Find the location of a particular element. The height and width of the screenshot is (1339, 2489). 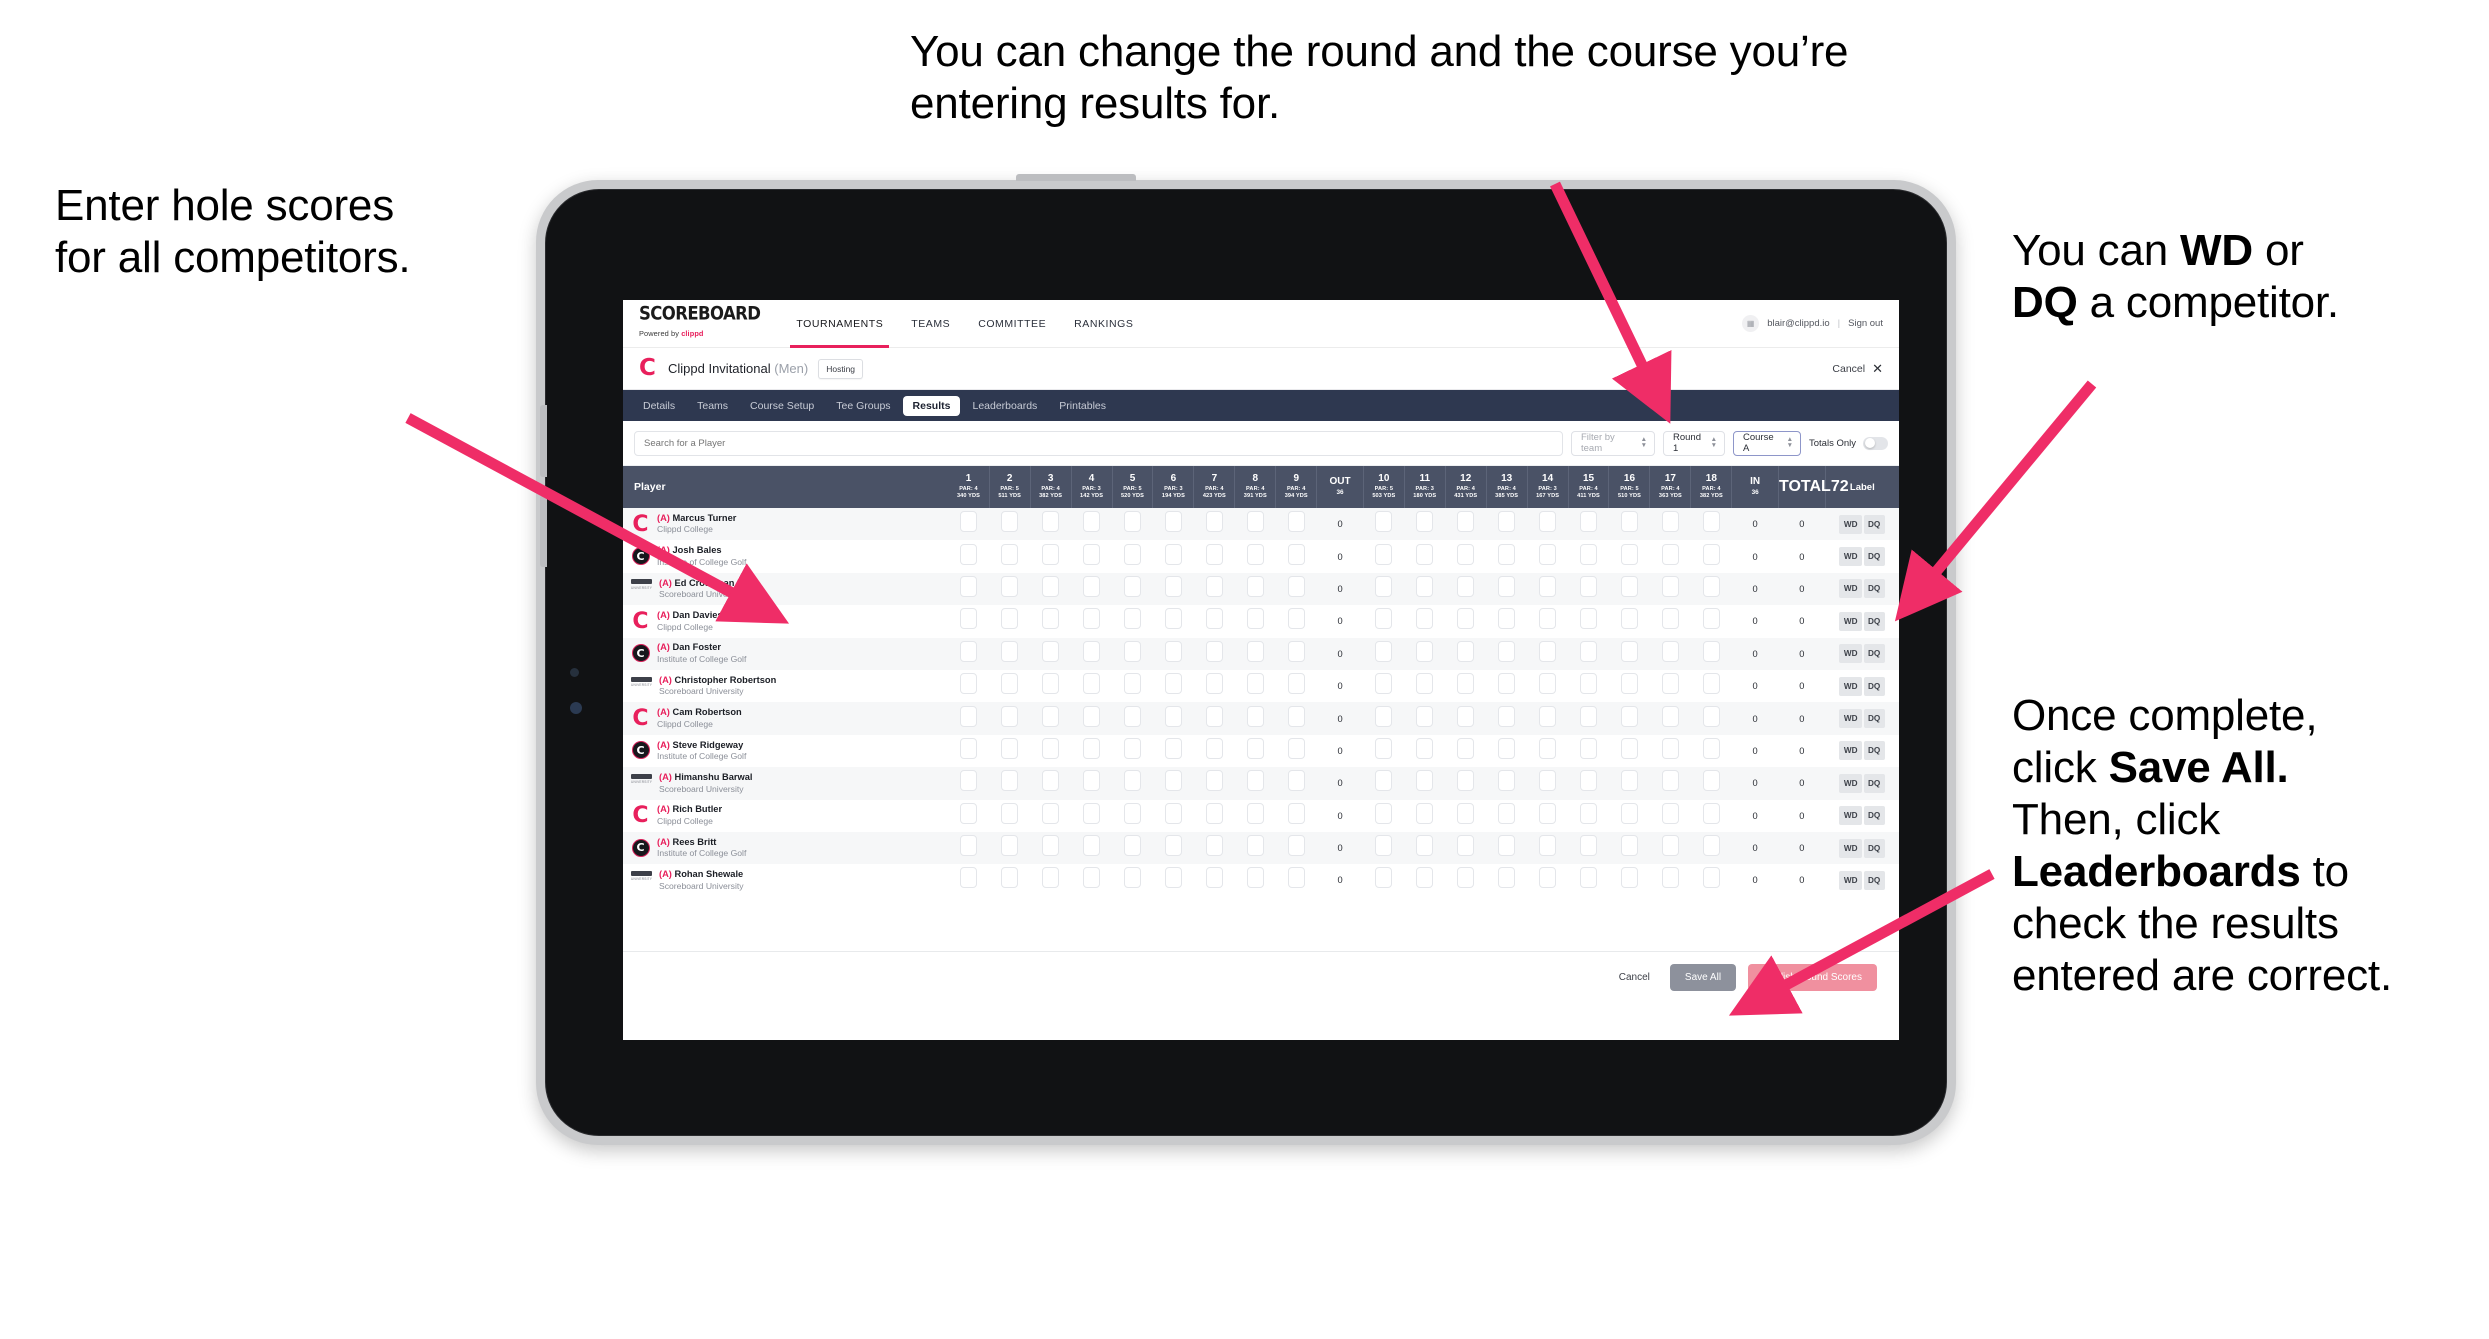

tab-tee-groups: Tee Groups is located at coordinates (863, 406).